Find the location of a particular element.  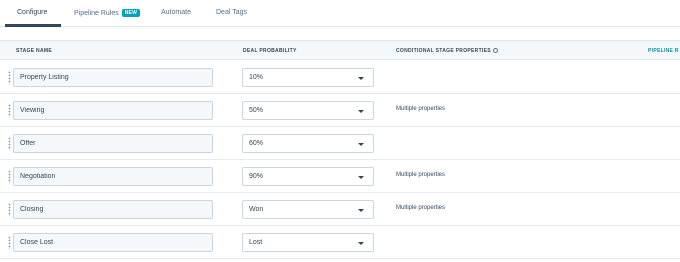

column-header-conditional-properties: CONDITIONAL STAGE PROPERTIES is located at coordinates (447, 51).